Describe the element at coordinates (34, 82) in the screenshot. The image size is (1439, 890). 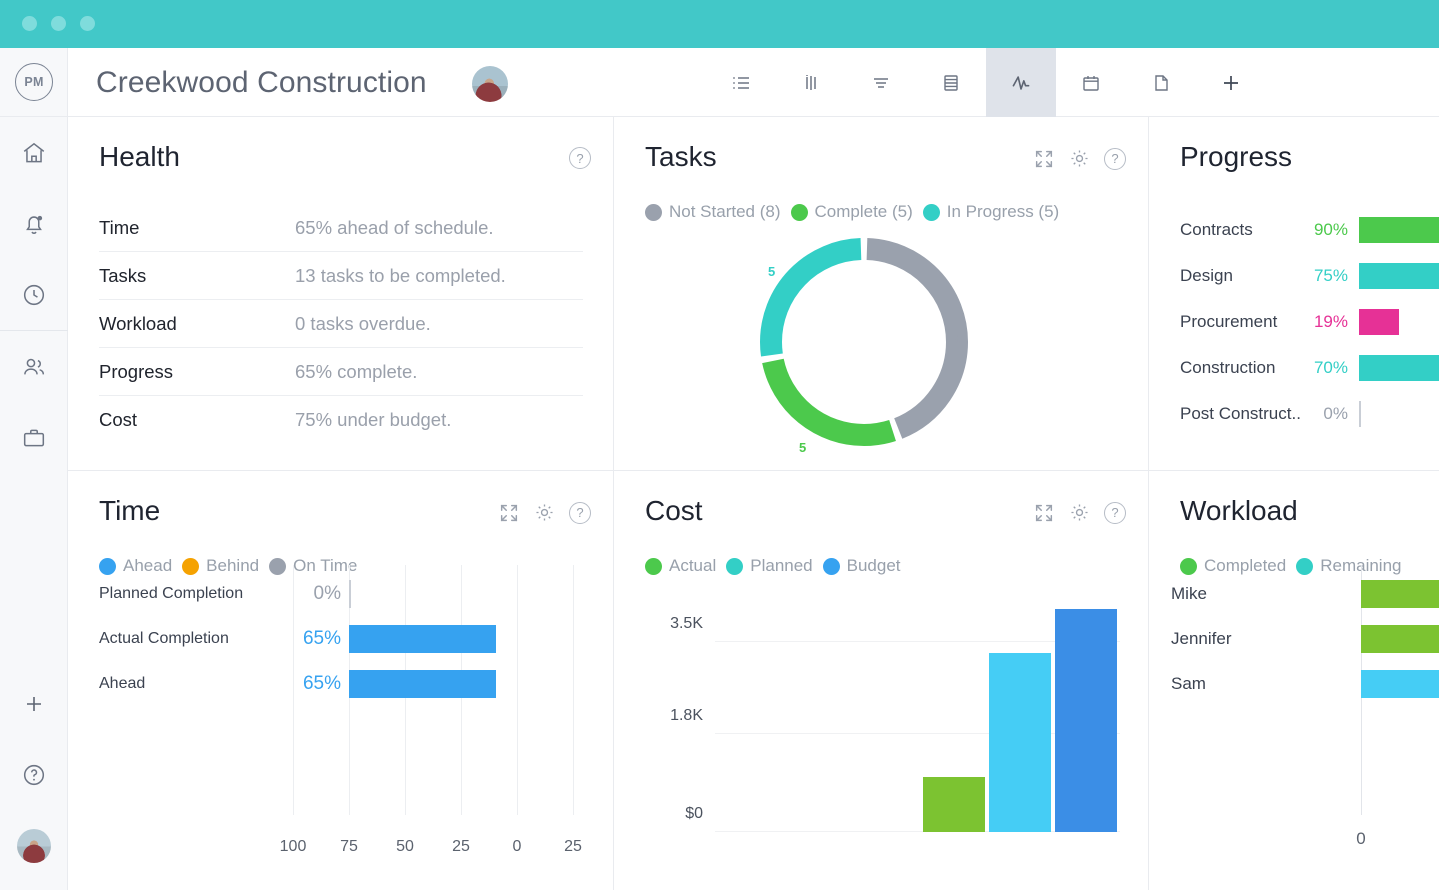
I see `app-logo: PM` at that location.